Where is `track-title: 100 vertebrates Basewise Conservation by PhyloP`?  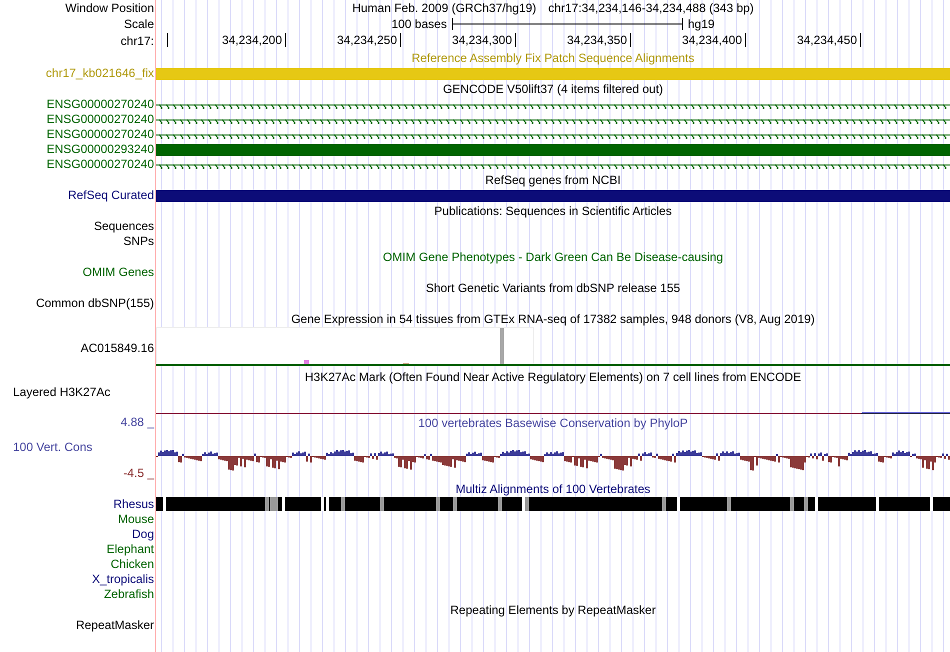 track-title: 100 vertebrates Basewise Conservation by PhyloP is located at coordinates (553, 423).